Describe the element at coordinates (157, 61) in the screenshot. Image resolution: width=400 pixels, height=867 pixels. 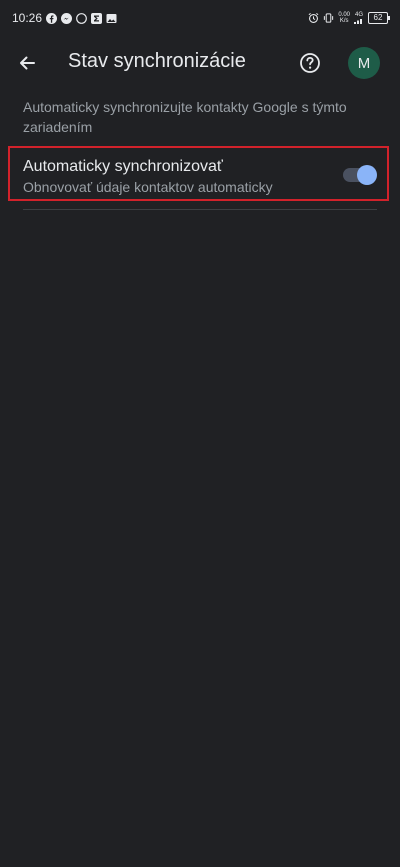
I see `page-title: Stav synchronizácie` at that location.